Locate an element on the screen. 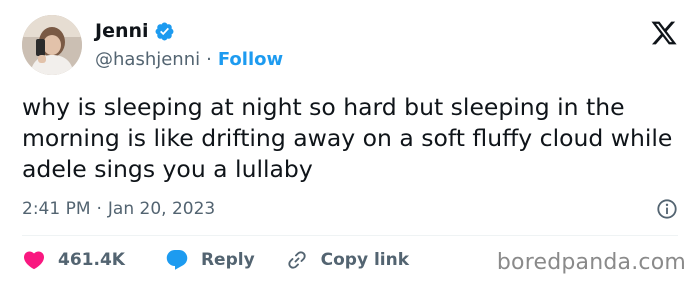 This screenshot has width=700, height=287. action-bar: 461.4K Reply Copy link is located at coordinates (215, 260).